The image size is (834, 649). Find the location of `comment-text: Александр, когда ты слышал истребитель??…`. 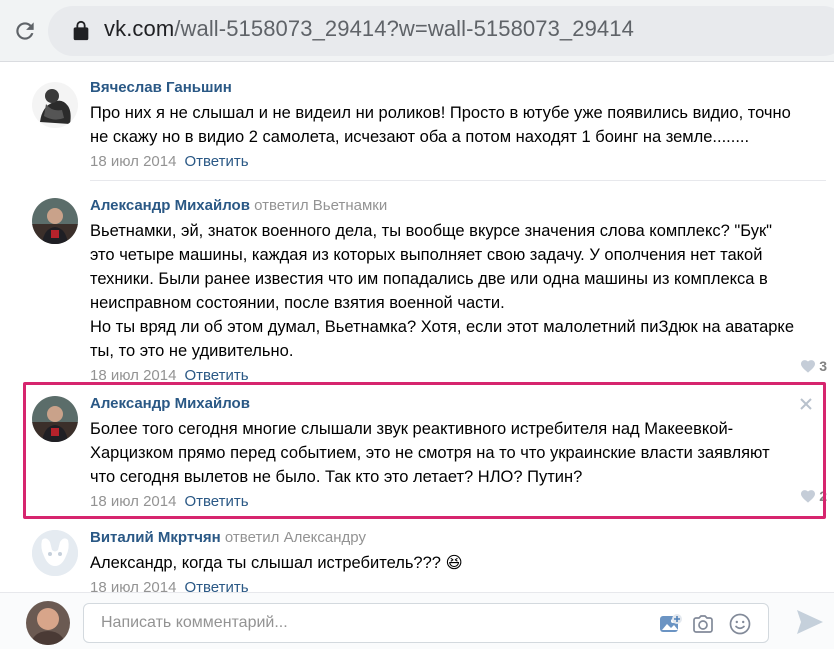

comment-text: Александр, когда ты слышал истребитель??… is located at coordinates (454, 563).